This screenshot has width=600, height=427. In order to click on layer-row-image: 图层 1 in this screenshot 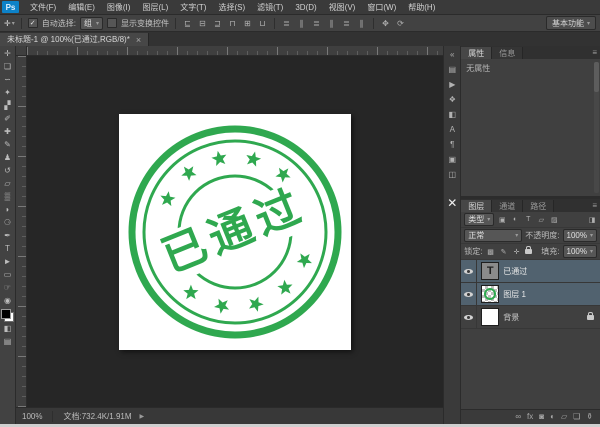, I will do `click(530, 294)`.